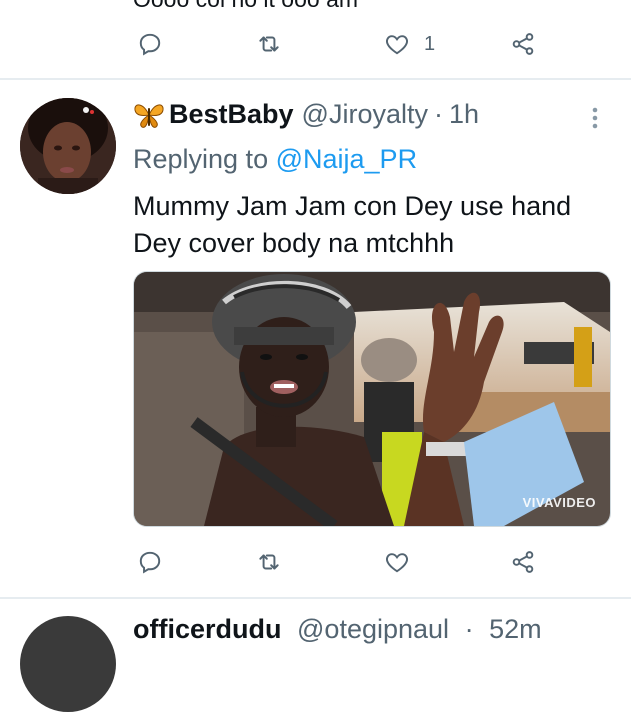 This screenshot has height=712, width=631. Describe the element at coordinates (315, 44) in the screenshot. I see `previous-tweet-actions: 1` at that location.